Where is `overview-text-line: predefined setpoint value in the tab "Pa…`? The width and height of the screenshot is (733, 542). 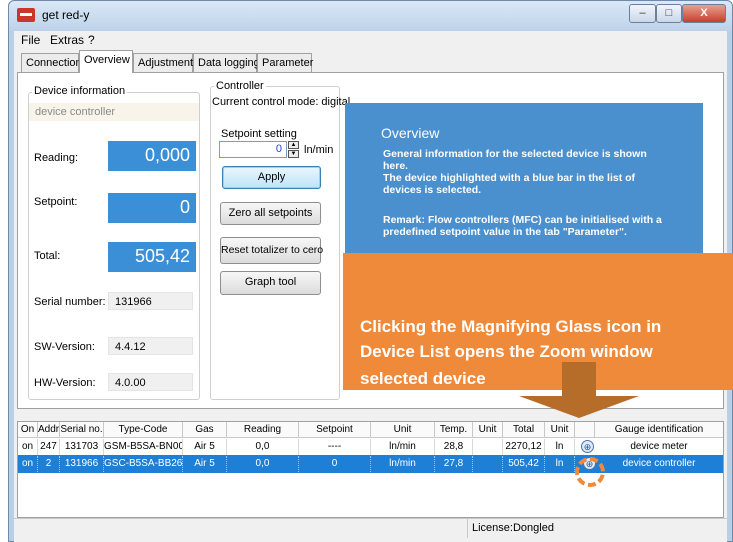 overview-text-line: predefined setpoint value in the tab "Pa… is located at coordinates (505, 232).